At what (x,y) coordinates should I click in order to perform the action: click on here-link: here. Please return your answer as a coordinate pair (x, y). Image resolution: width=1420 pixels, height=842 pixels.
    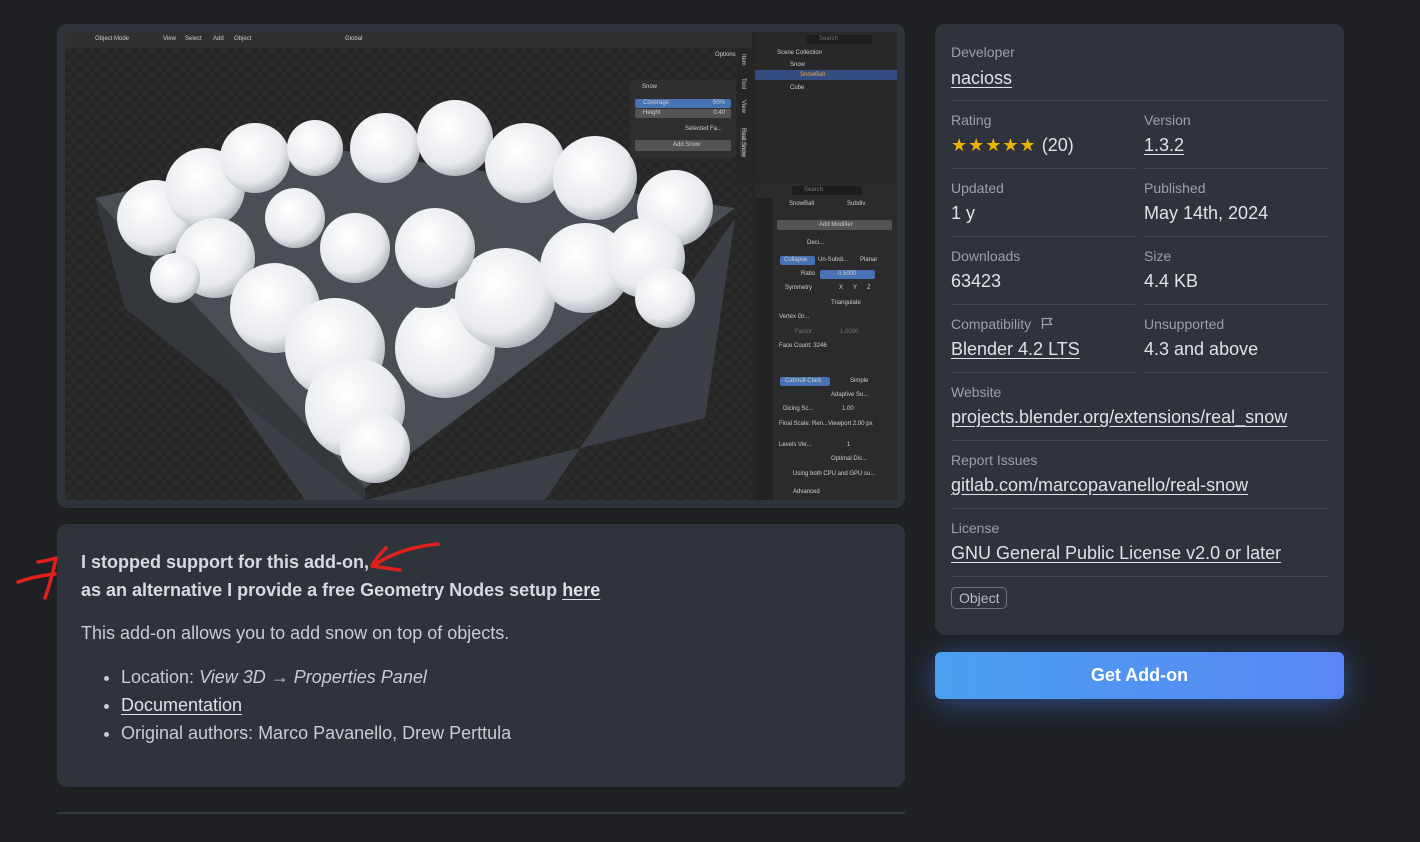
    Looking at the image, I should click on (581, 590).